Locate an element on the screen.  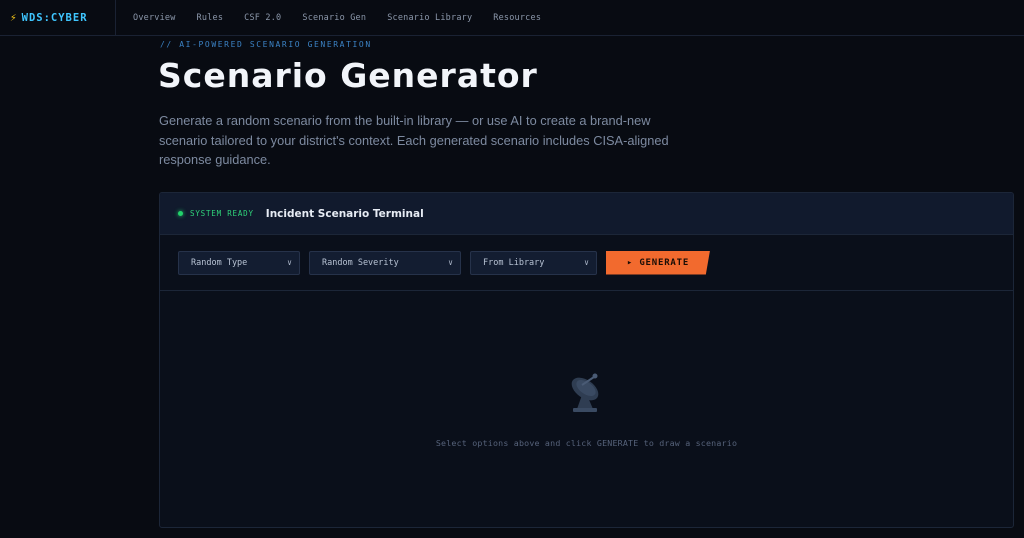
section-eyebrow: // AI-POWERED SCENARIO GENERATION is located at coordinates (266, 44).